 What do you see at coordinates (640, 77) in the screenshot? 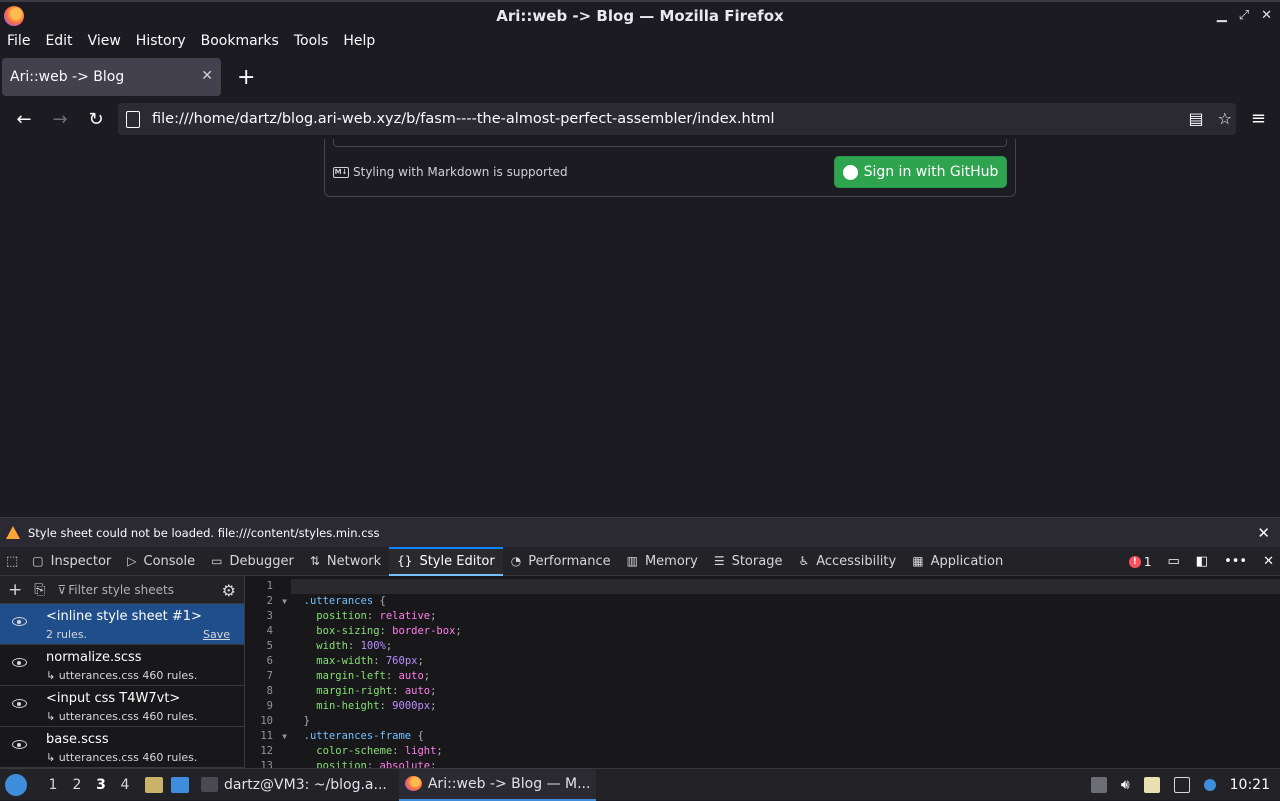
I see `tab-bar: Ari::web -> Blog ✕ +` at bounding box center [640, 77].